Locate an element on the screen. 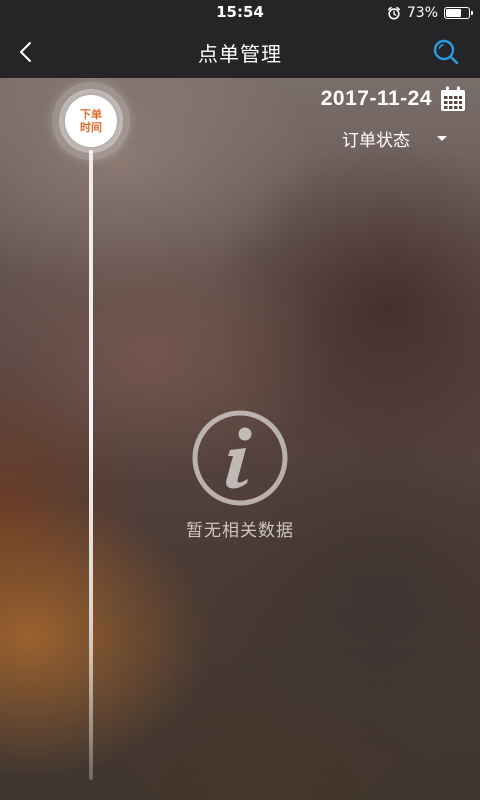  status-indicators: 73% is located at coordinates (430, 13).